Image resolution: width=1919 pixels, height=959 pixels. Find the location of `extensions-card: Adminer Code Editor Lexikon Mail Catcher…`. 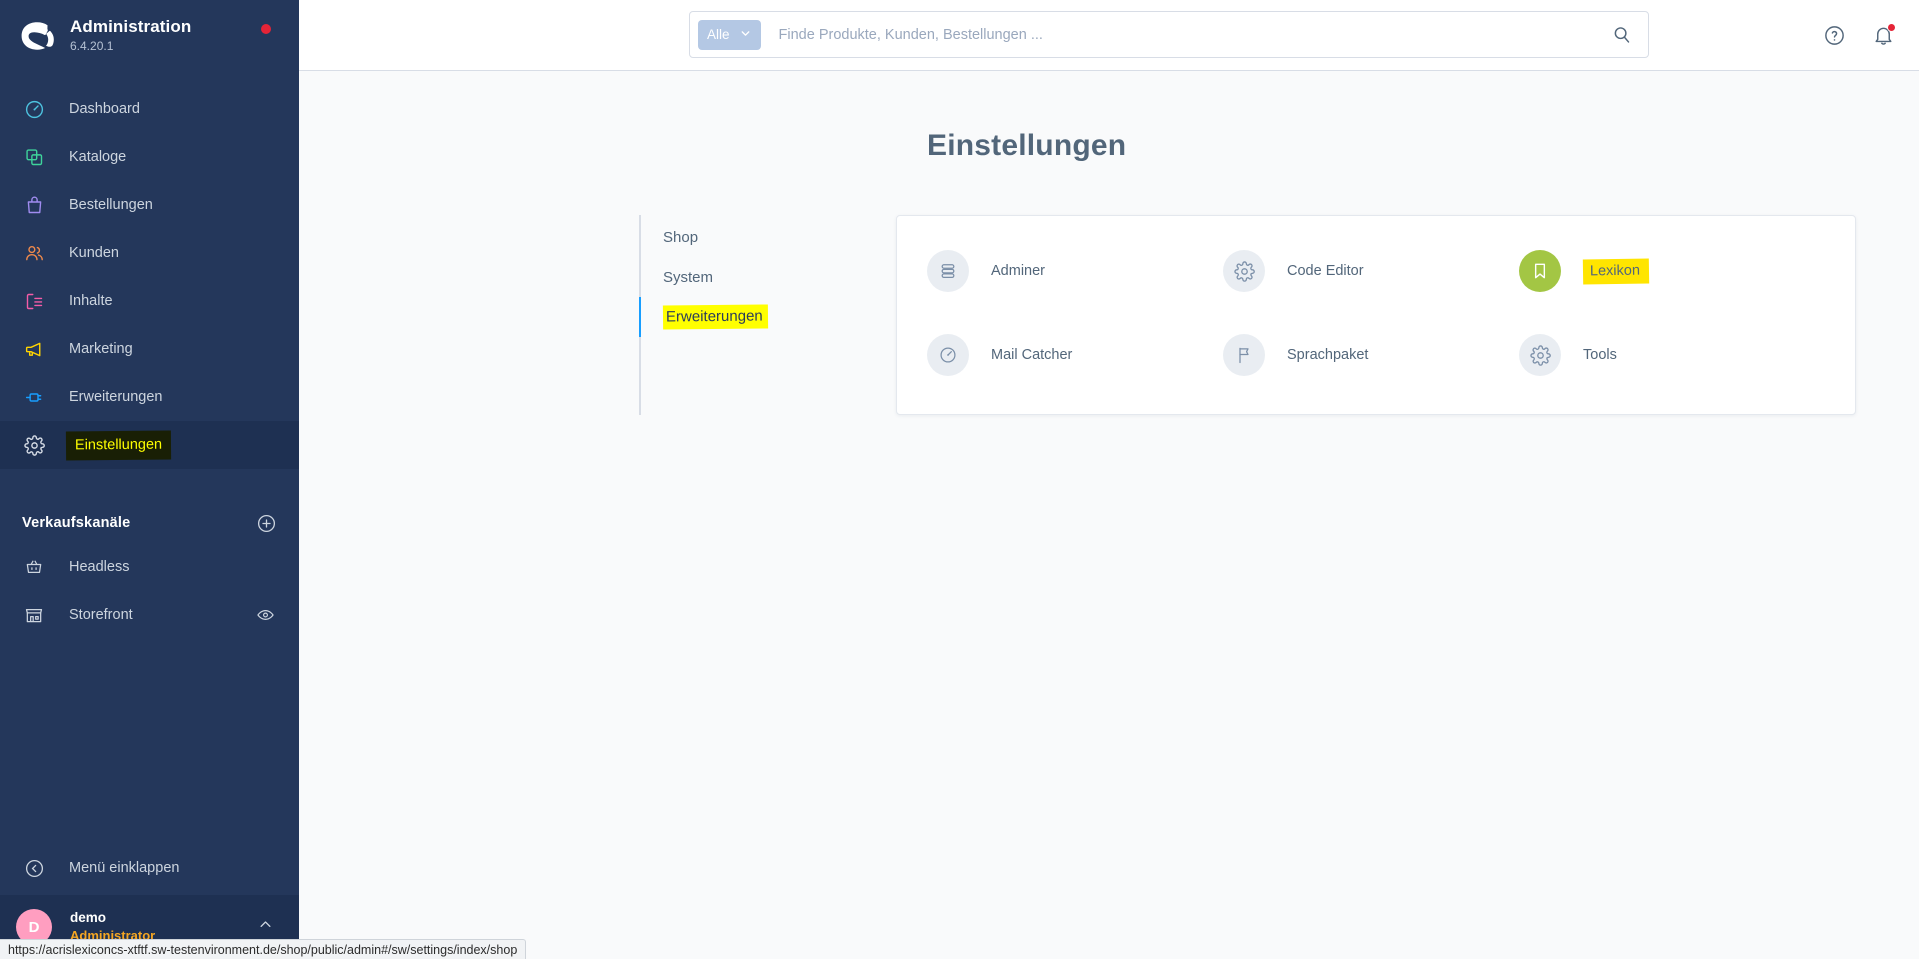

extensions-card: Adminer Code Editor Lexikon Mail Catcher… is located at coordinates (1376, 315).